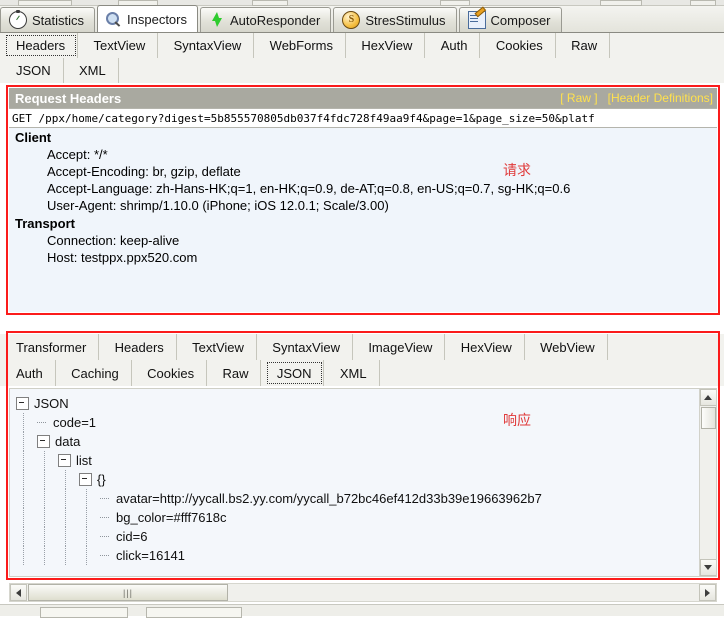  I want to click on req-tab-raw: Raw, so click(585, 45).